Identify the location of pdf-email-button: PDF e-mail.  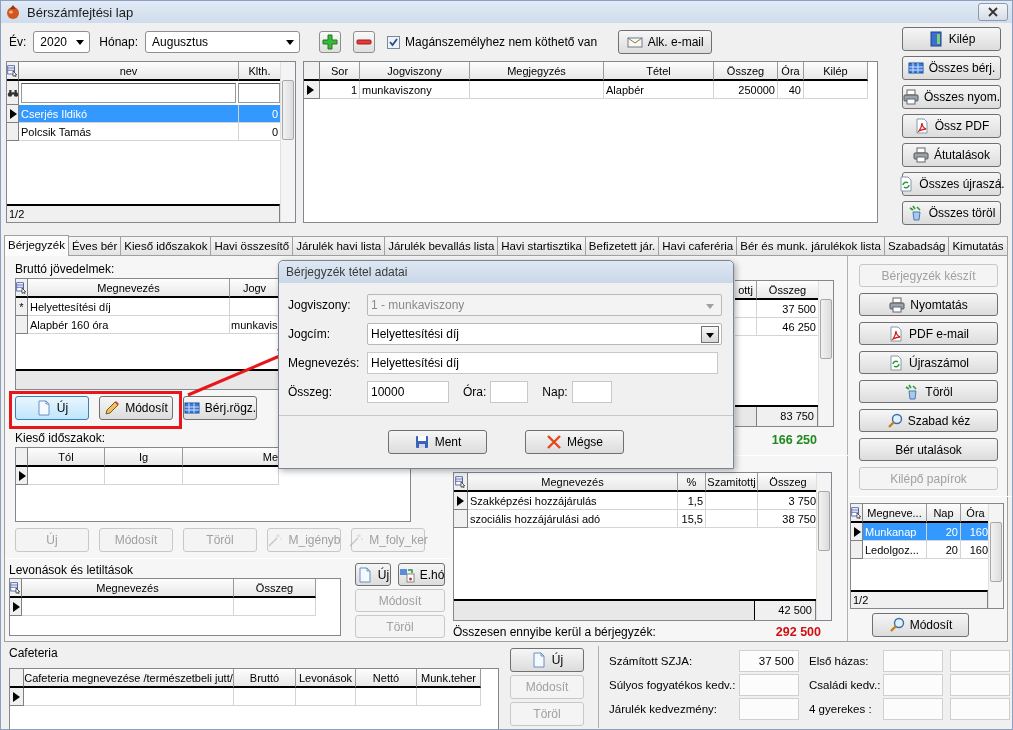
(928, 333).